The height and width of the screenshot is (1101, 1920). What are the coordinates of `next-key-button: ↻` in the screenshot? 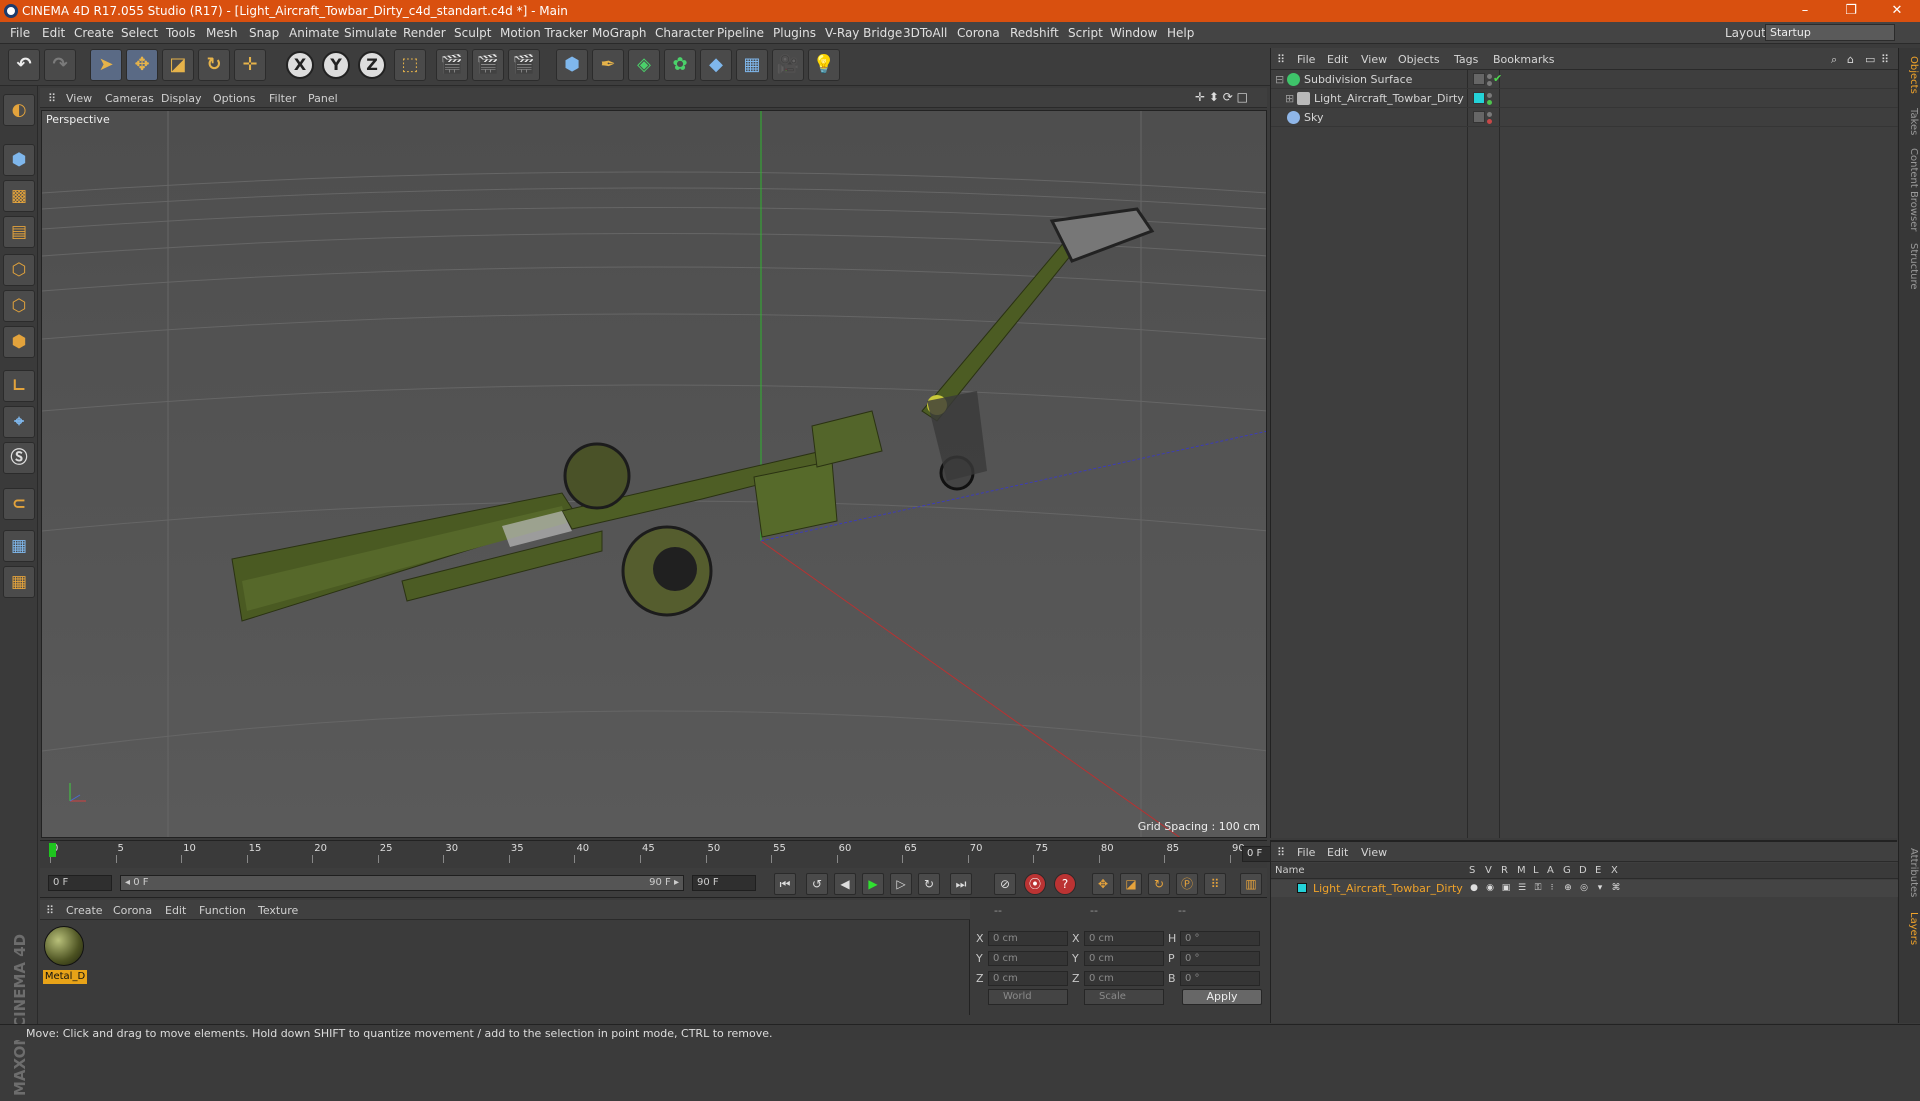 It's located at (929, 884).